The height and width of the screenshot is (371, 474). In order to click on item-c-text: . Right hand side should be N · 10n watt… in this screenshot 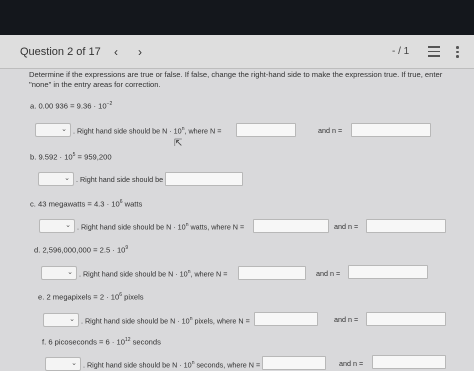, I will do `click(161, 227)`.